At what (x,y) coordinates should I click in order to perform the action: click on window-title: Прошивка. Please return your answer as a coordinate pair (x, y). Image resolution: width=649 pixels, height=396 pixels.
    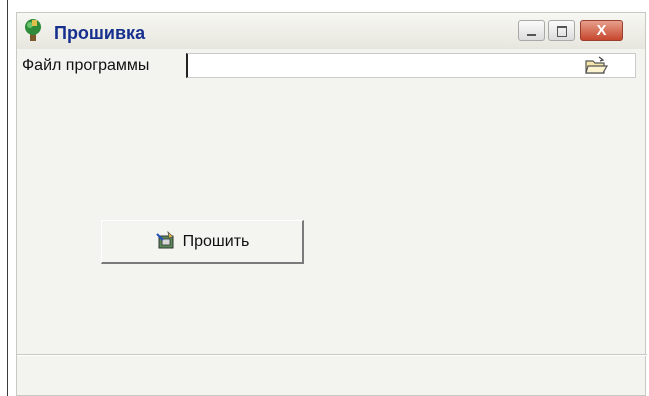
    Looking at the image, I should click on (100, 33).